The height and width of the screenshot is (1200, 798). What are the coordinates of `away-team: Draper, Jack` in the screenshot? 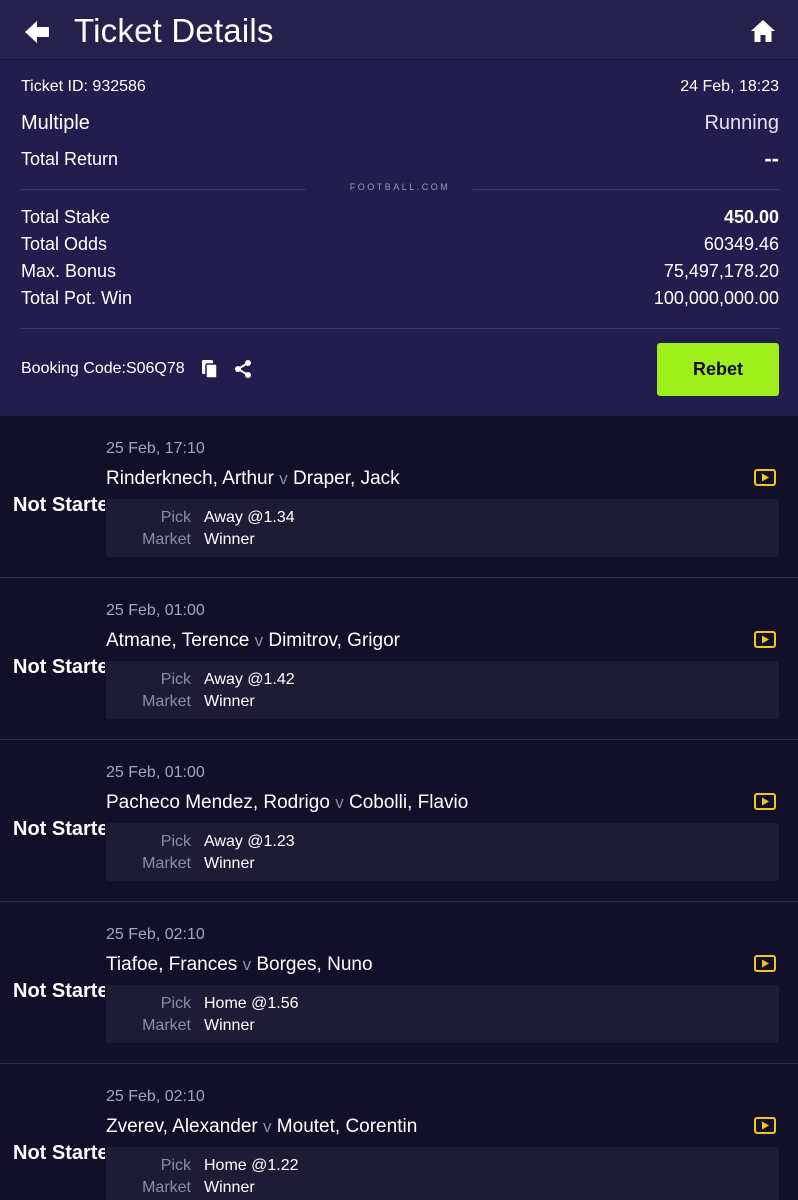 It's located at (346, 478).